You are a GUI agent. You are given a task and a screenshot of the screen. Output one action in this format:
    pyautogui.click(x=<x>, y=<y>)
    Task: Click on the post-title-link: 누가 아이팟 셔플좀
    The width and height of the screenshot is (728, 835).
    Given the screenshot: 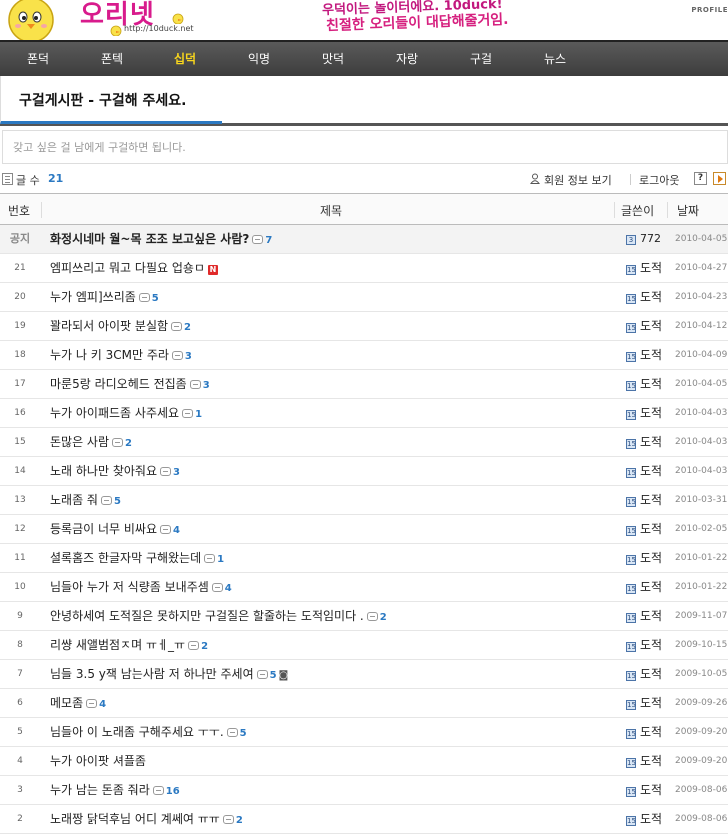 What is the action you would take?
    pyautogui.click(x=98, y=761)
    